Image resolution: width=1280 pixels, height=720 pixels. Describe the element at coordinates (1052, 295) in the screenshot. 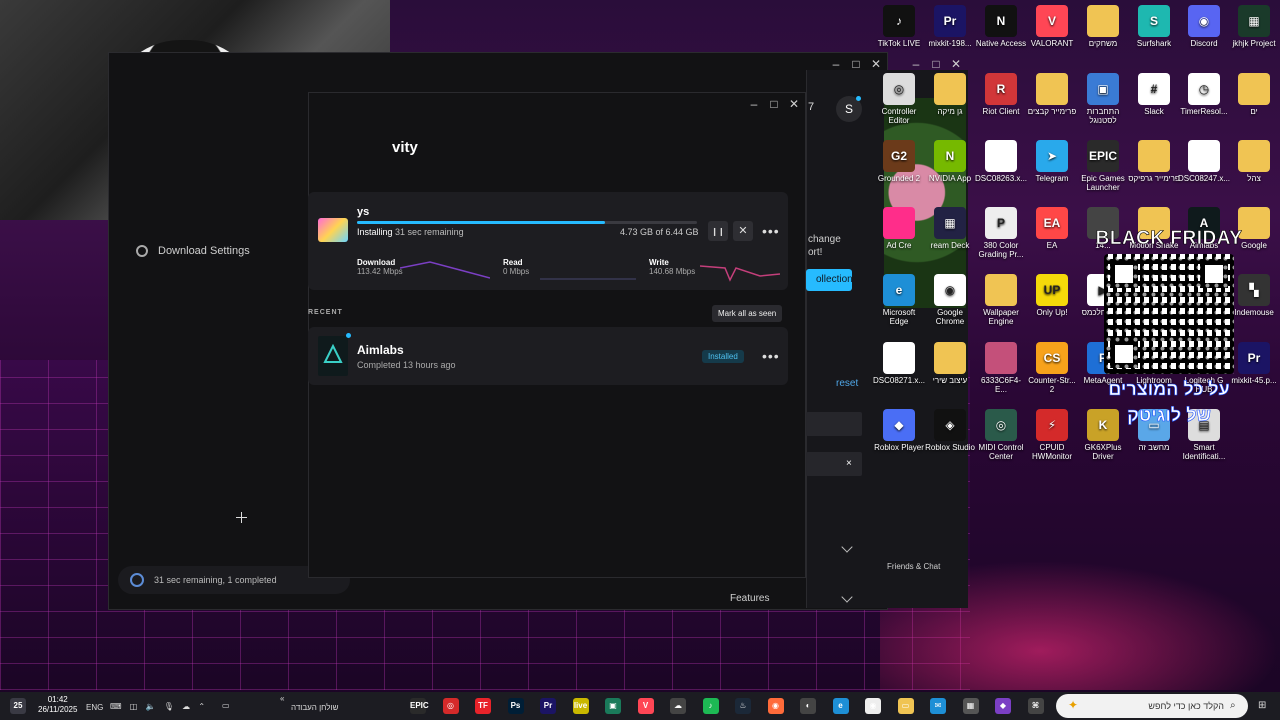

I see `desktop-icon: UP Only Up!` at that location.